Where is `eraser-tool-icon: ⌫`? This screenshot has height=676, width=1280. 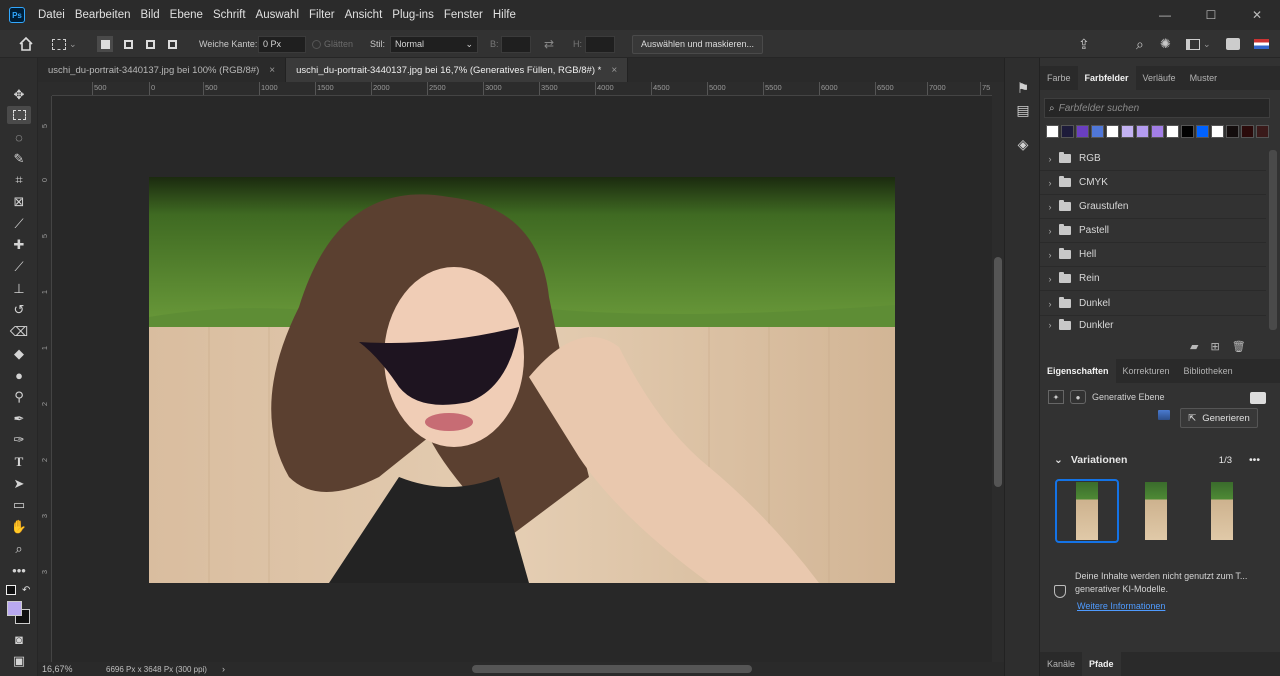
eraser-tool-icon: ⌫ is located at coordinates (19, 332).